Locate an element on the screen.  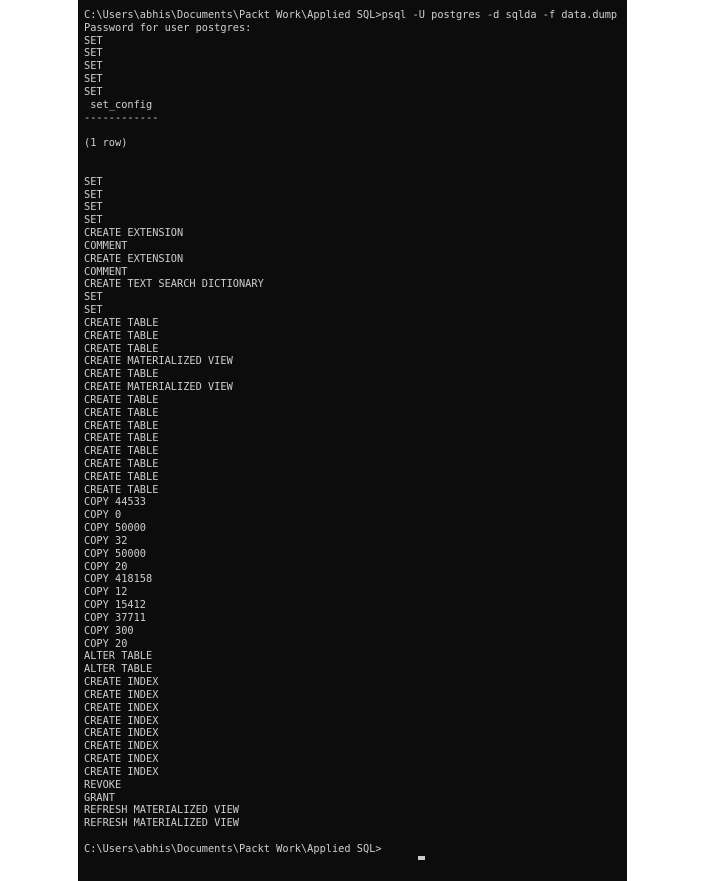
terminal-line: (1 row) is located at coordinates (106, 143).